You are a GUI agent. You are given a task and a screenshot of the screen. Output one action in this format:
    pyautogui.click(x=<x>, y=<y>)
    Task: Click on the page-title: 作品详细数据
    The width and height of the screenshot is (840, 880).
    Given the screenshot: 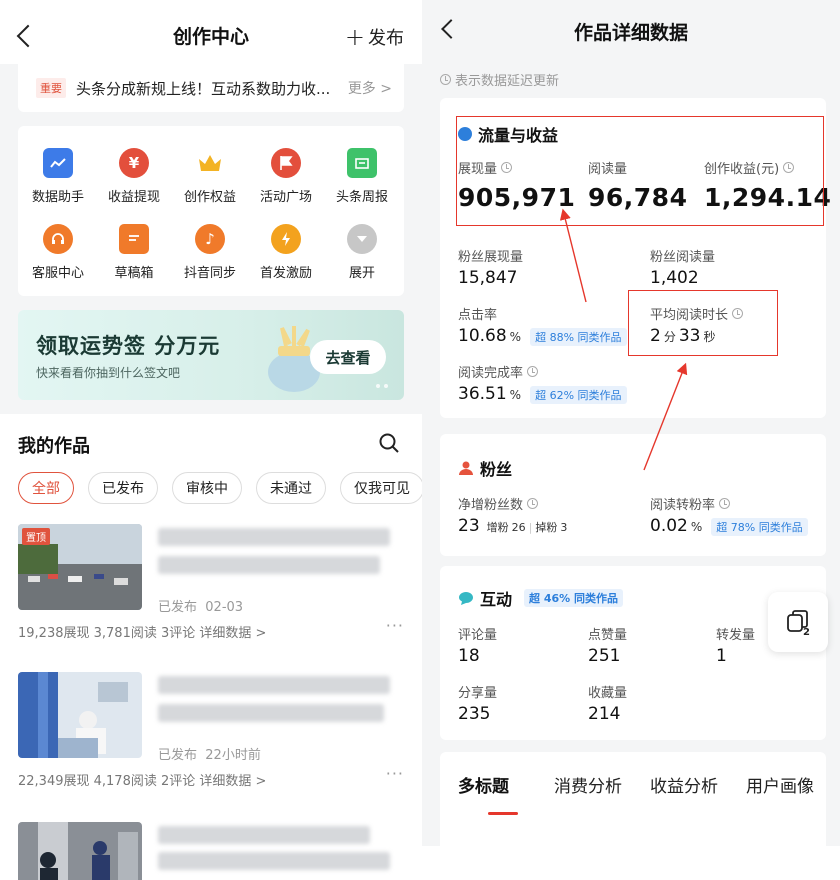 What is the action you would take?
    pyautogui.click(x=630, y=33)
    